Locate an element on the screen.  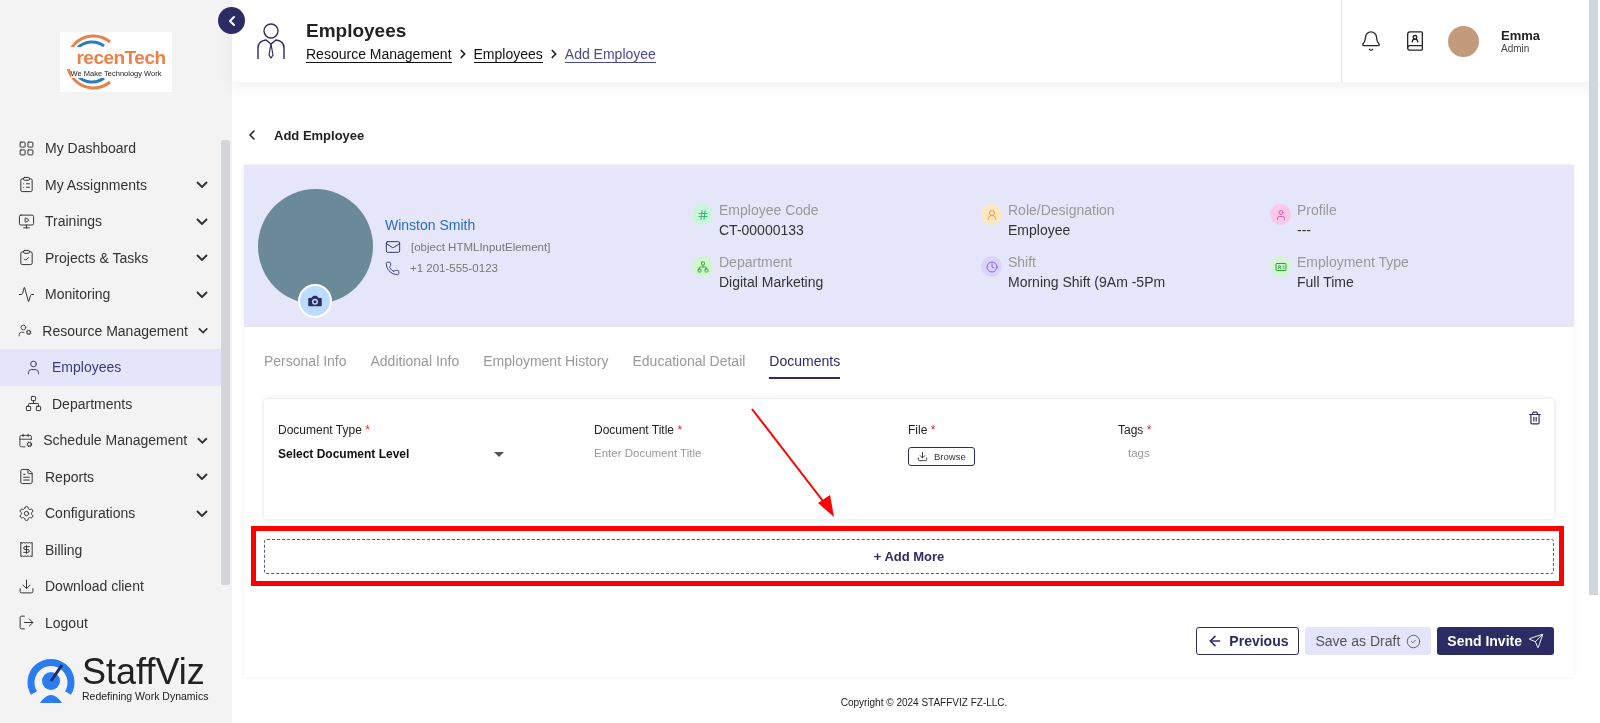
sidebar-item: Billing is located at coordinates (111, 549).